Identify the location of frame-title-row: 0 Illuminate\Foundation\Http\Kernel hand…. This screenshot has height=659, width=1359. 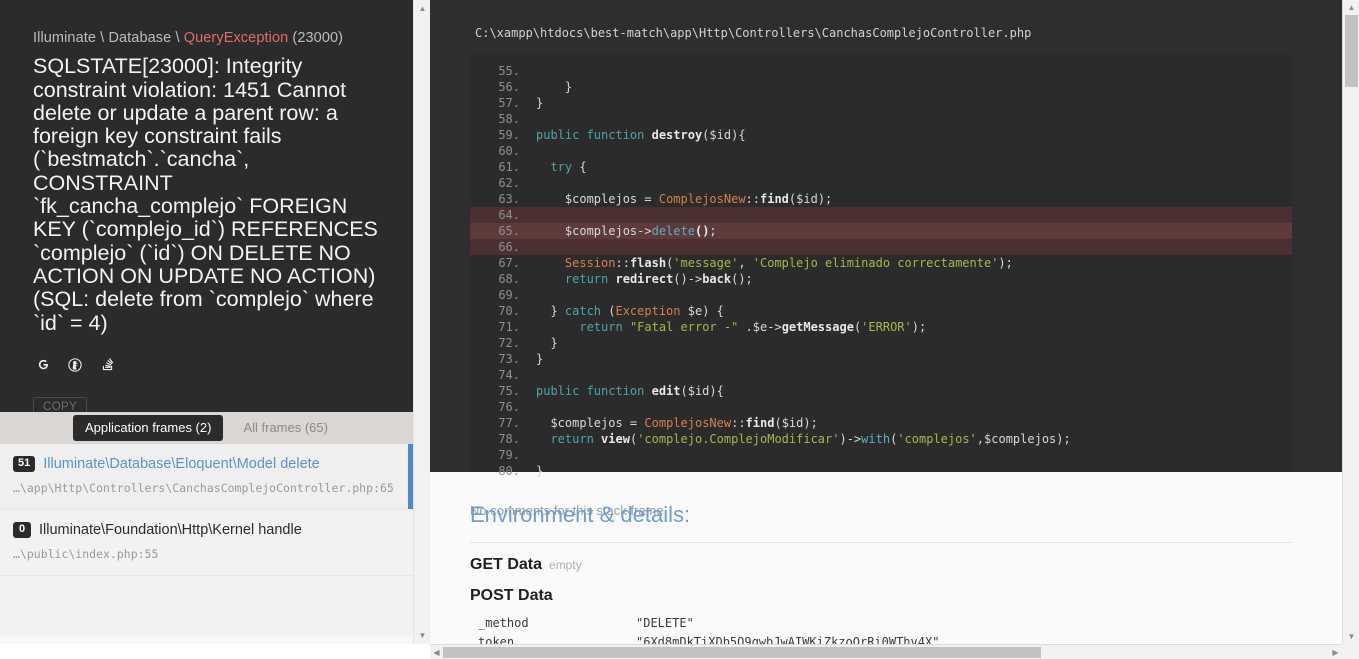
(205, 530).